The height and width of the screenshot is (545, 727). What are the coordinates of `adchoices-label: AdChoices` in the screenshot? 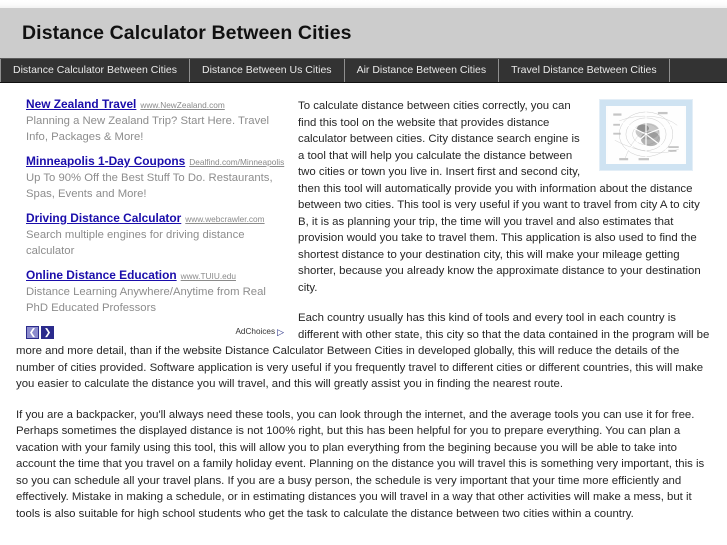 It's located at (255, 331).